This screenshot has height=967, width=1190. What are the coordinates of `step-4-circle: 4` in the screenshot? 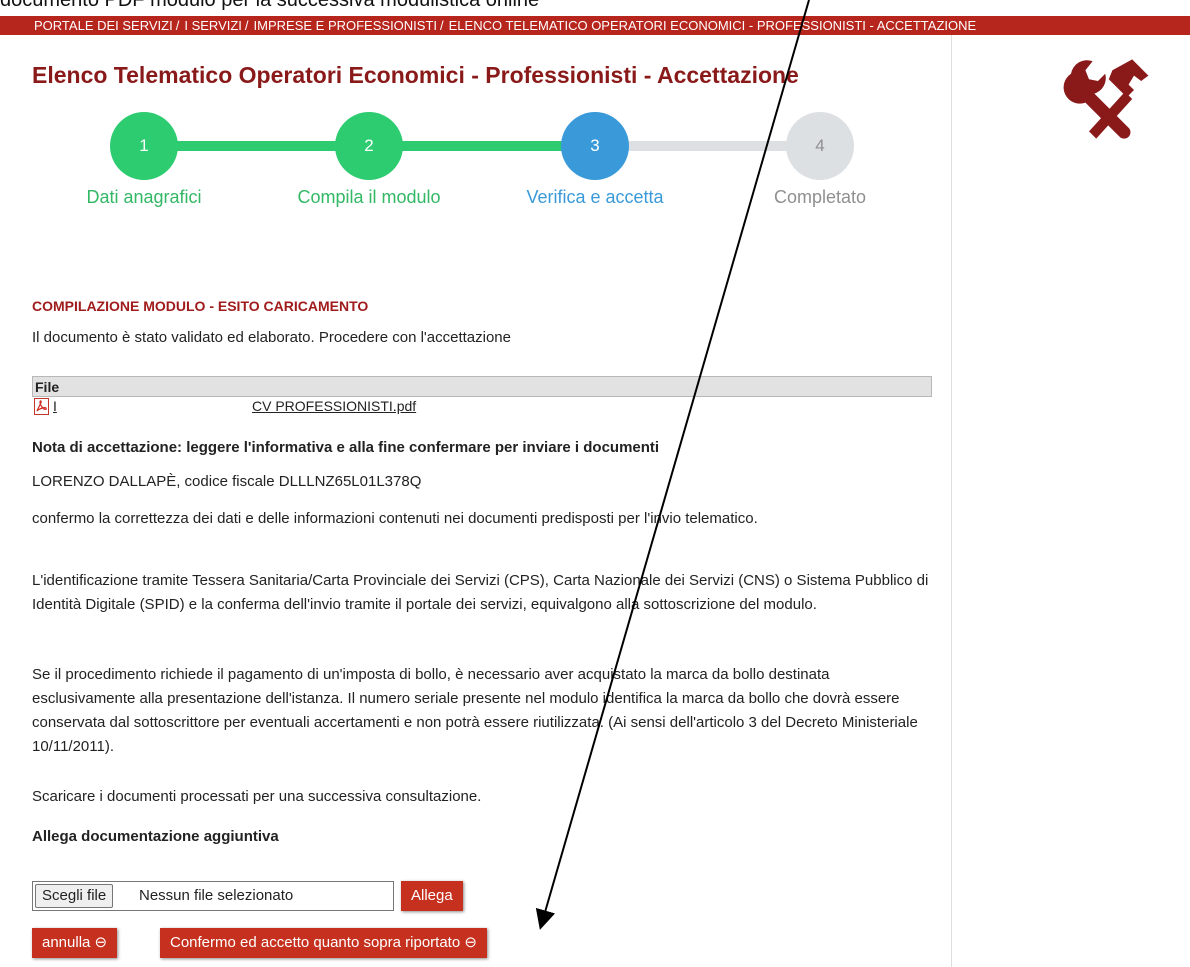 It's located at (820, 146).